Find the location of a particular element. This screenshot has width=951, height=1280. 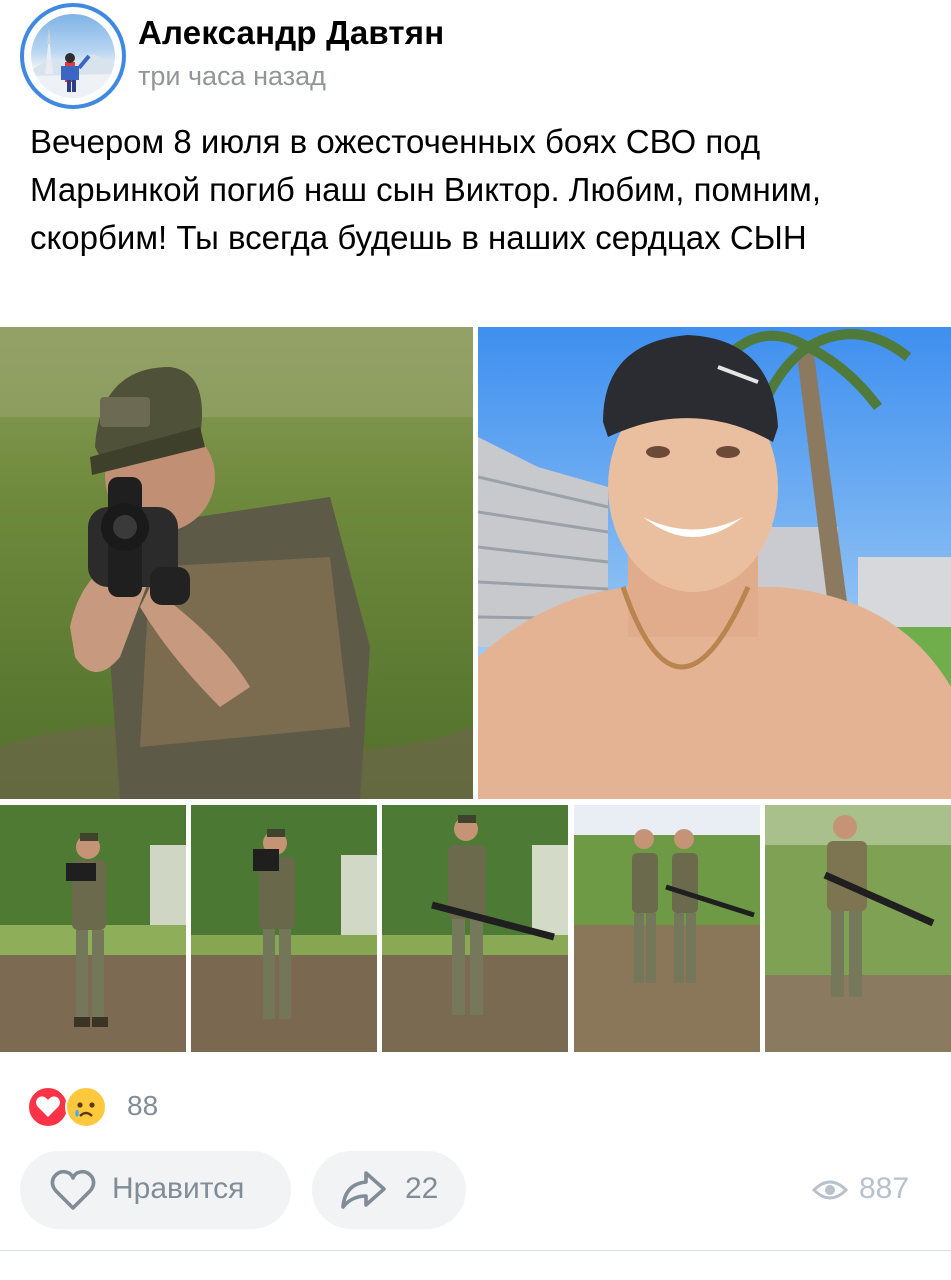

avatar-image is located at coordinates (73, 56).